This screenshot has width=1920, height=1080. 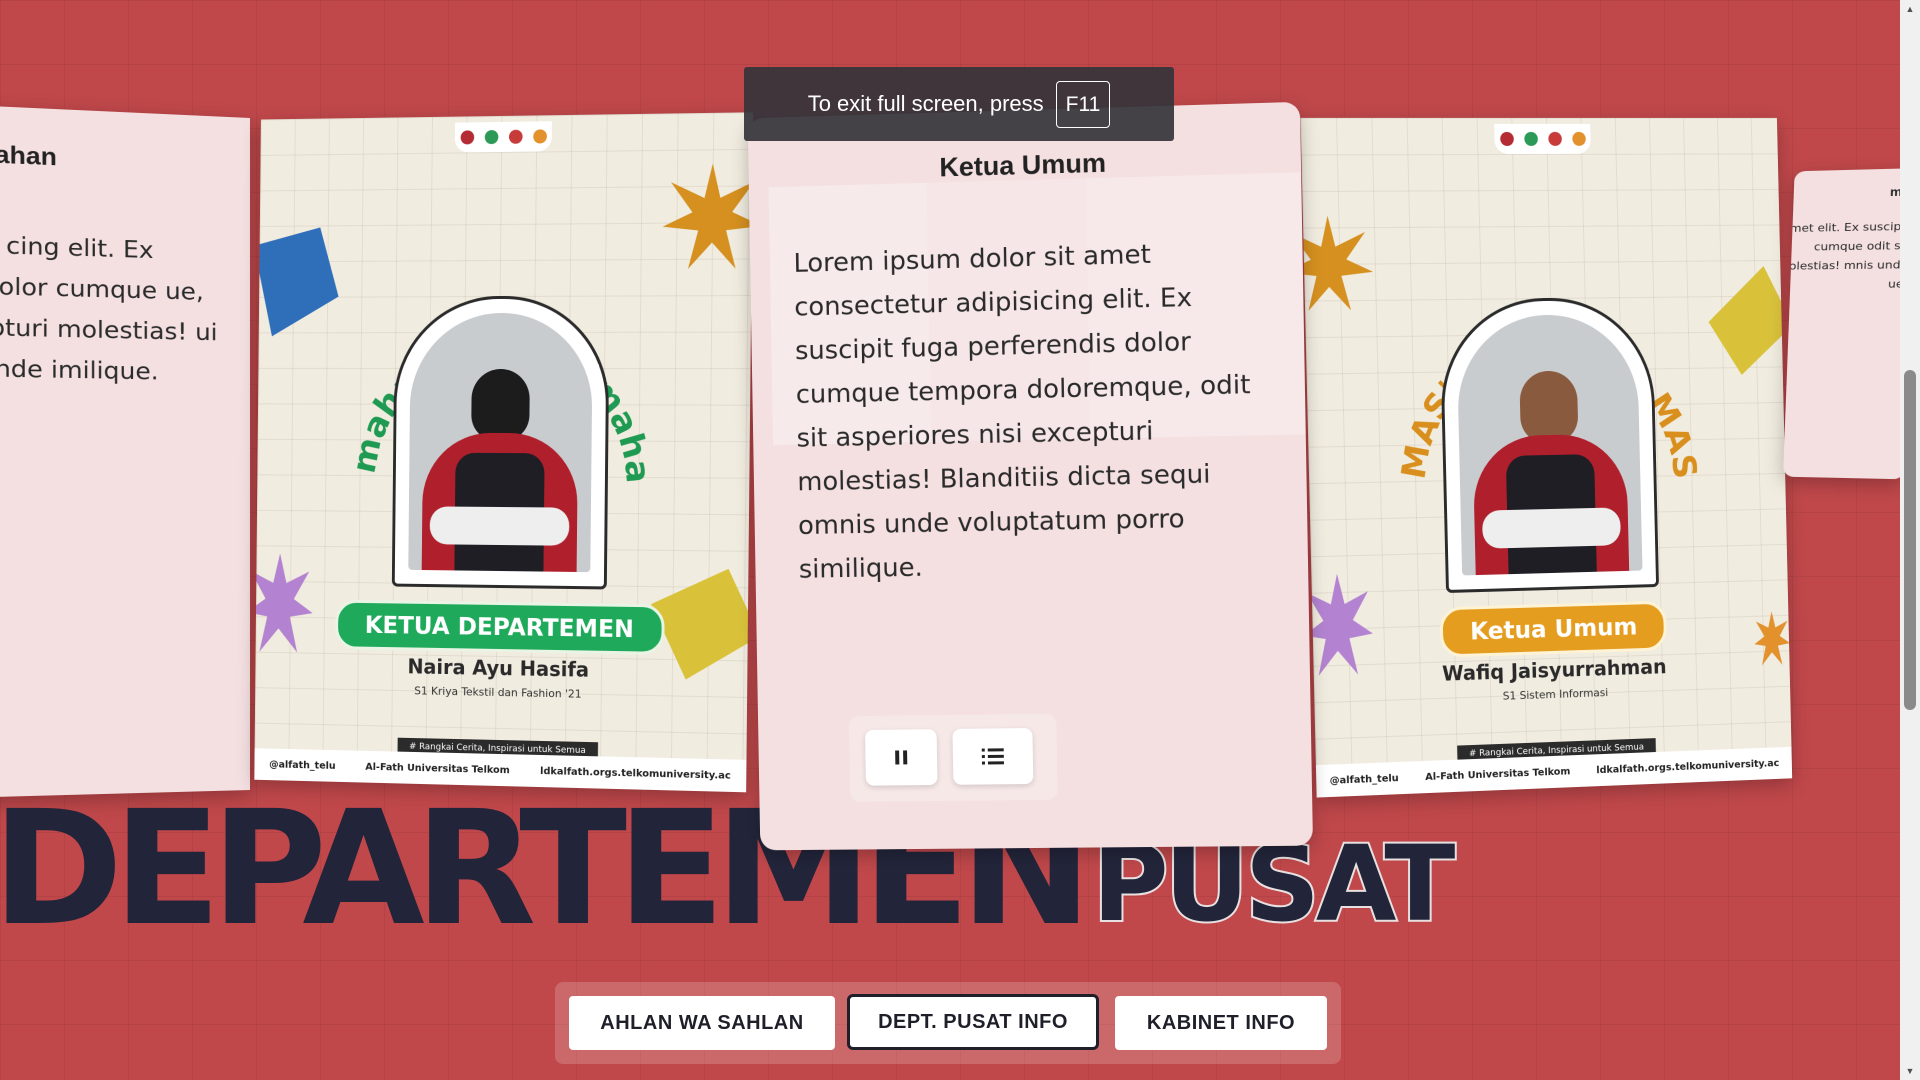 What do you see at coordinates (297, 282) in the screenshot?
I see `blue-paper-shape` at bounding box center [297, 282].